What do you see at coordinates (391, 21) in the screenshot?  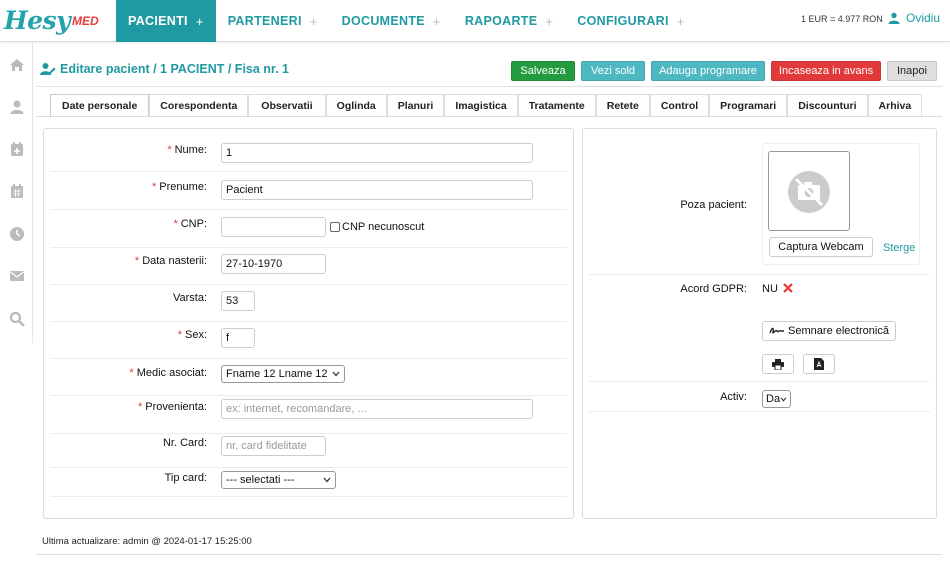 I see `nav-documente: DOCUMENTE +` at bounding box center [391, 21].